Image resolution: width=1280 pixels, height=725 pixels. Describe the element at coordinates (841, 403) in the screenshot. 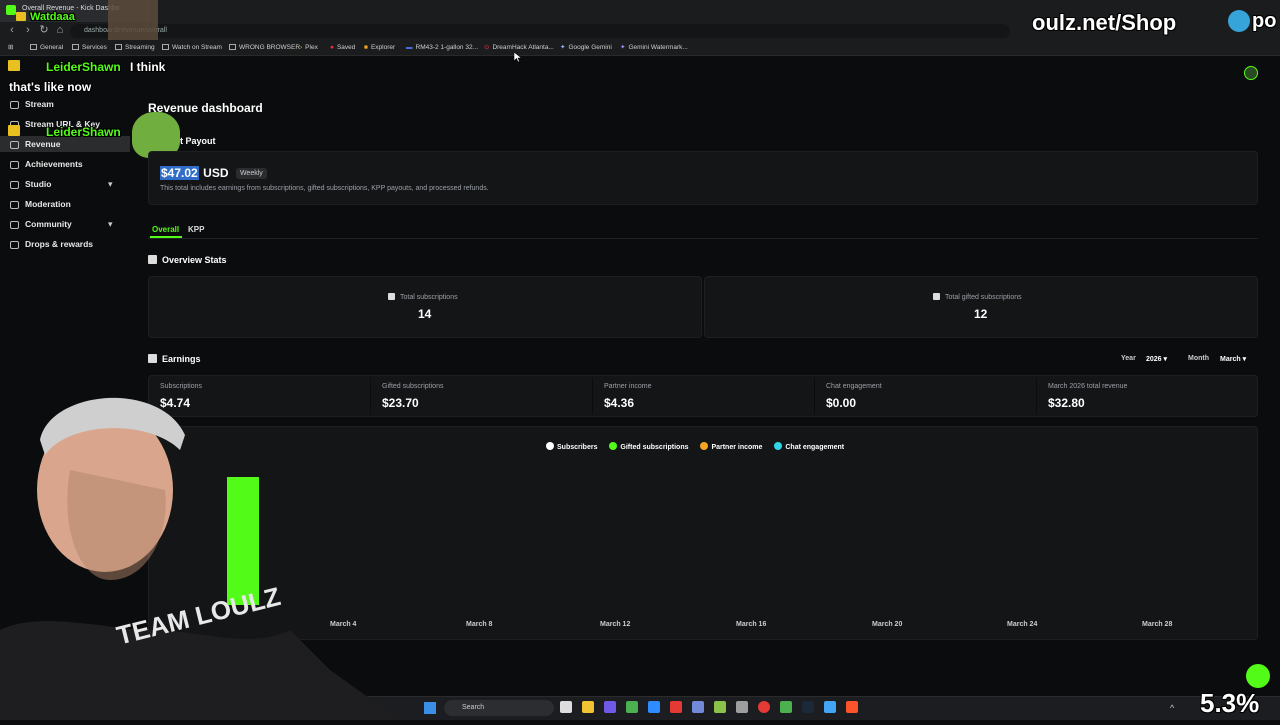

I see `earning-value: $0.00` at that location.